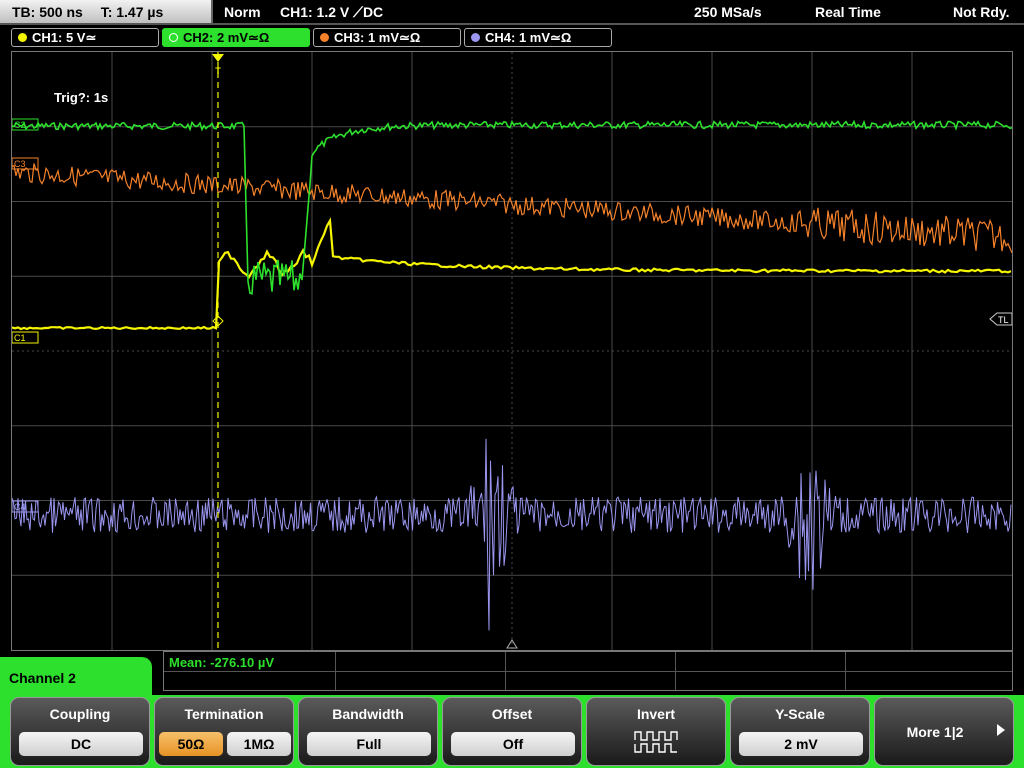  Describe the element at coordinates (259, 744) in the screenshot. I see `termination-1mohm-option: 1MΩ` at that location.